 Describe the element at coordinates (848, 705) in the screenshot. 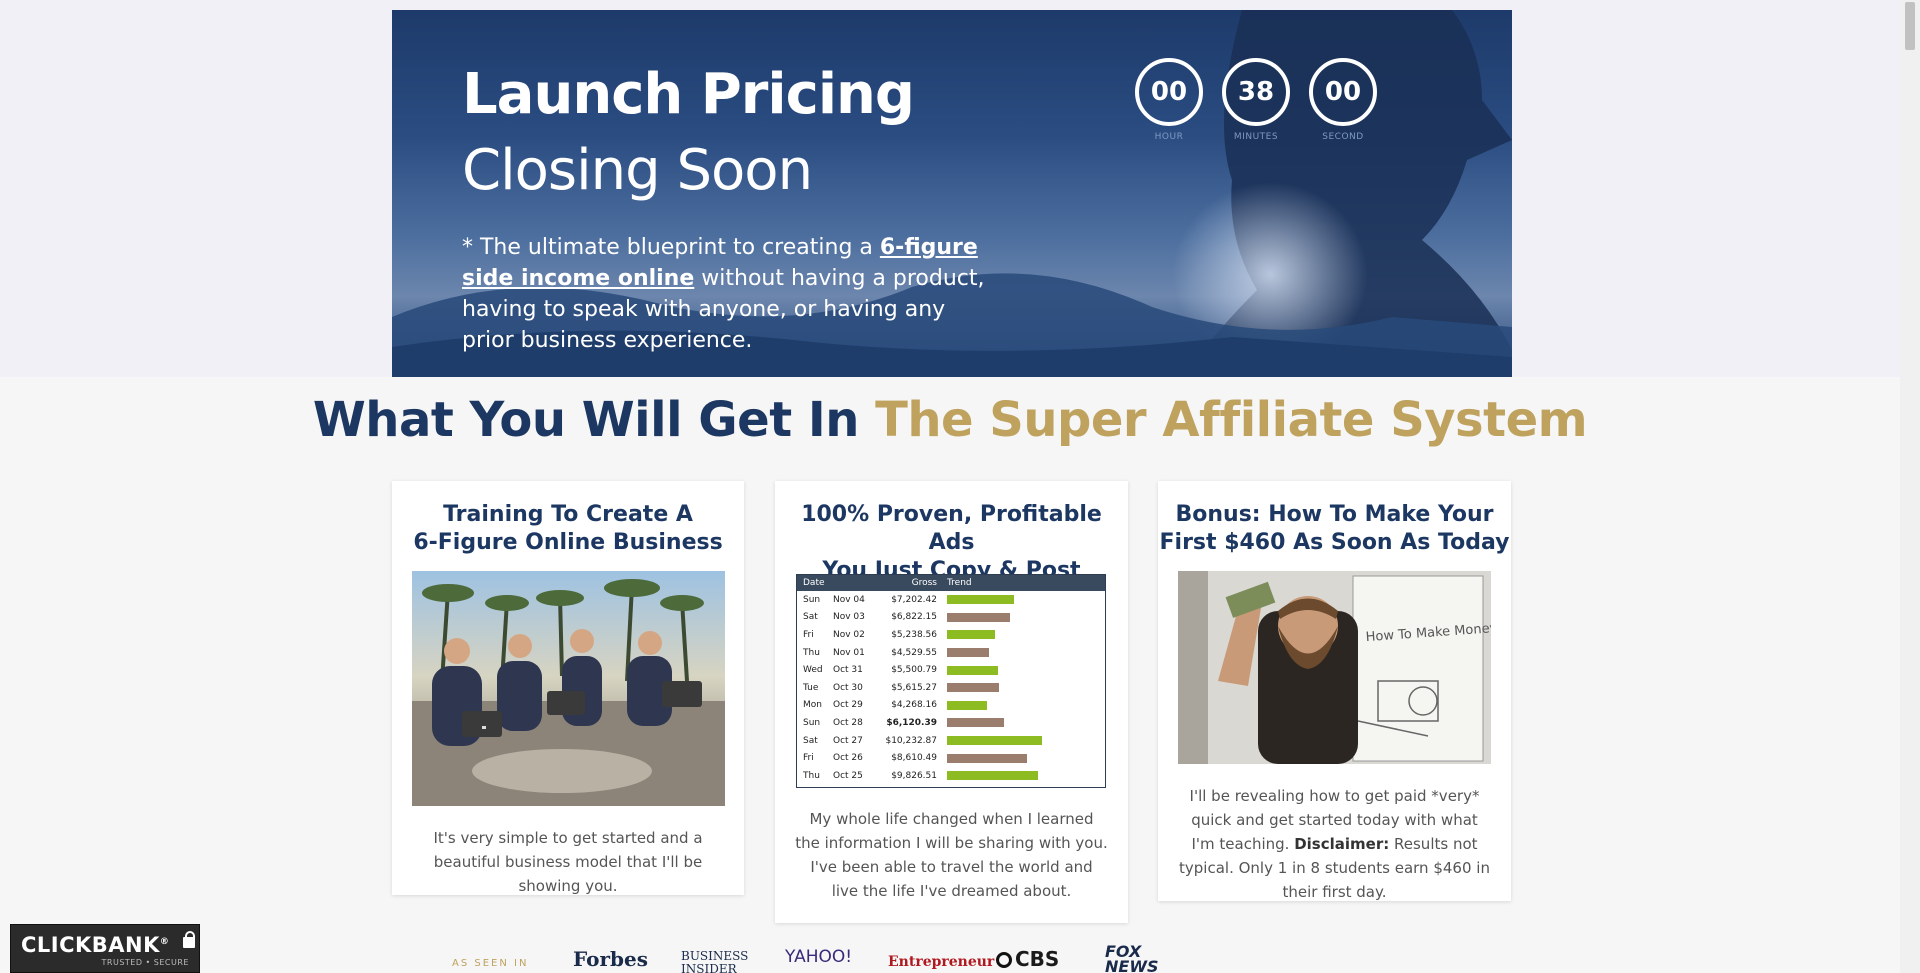

I see `sales-cell-date: Oct 29` at that location.